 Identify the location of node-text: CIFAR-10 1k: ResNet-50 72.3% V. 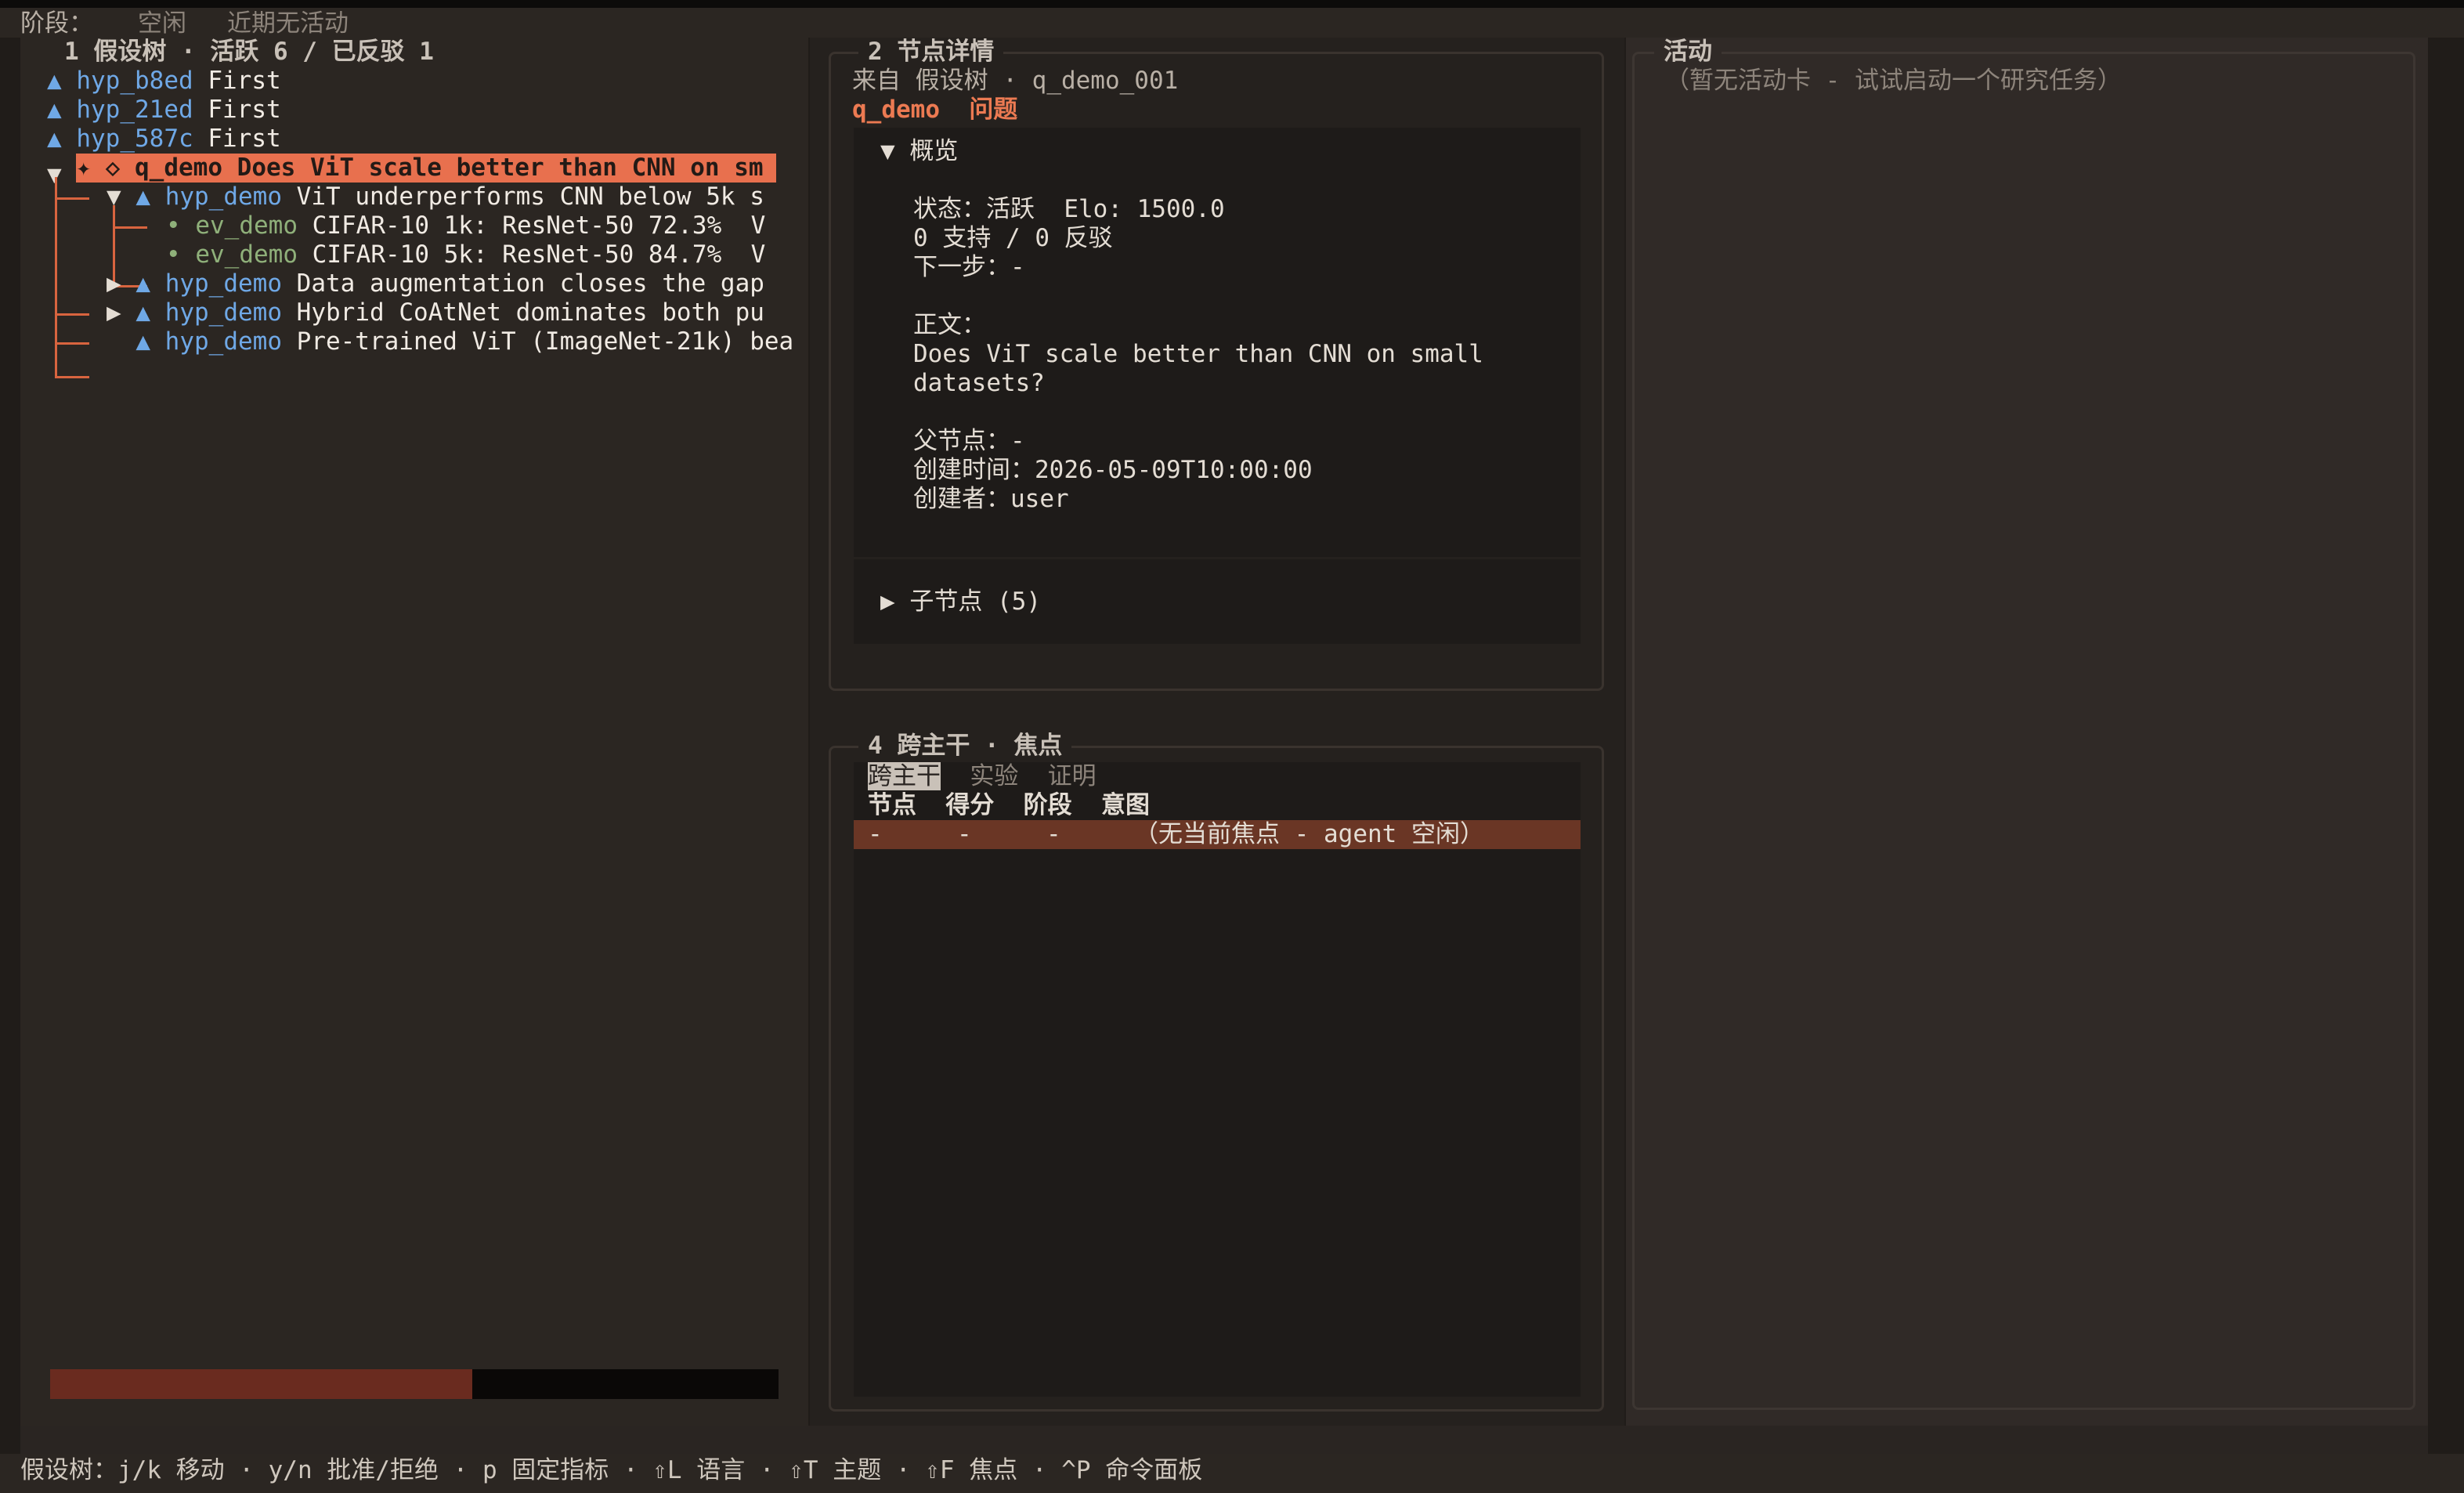
(539, 226).